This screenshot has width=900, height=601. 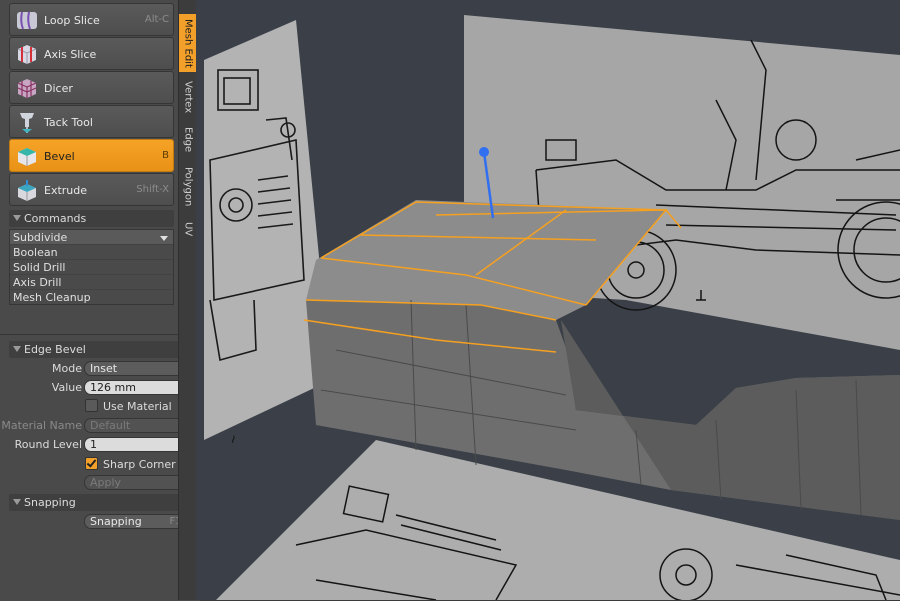 I want to click on material-name-value: Default, so click(x=110, y=425).